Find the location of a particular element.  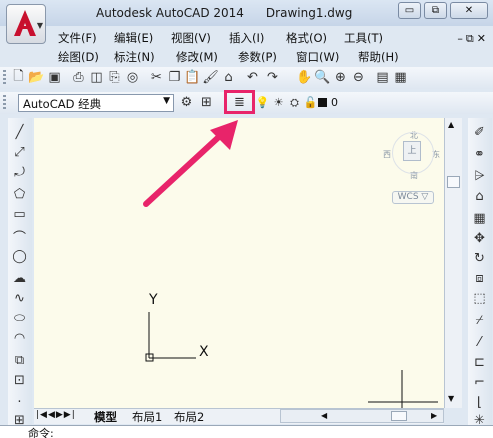

undo-icon: ↶ is located at coordinates (252, 77).